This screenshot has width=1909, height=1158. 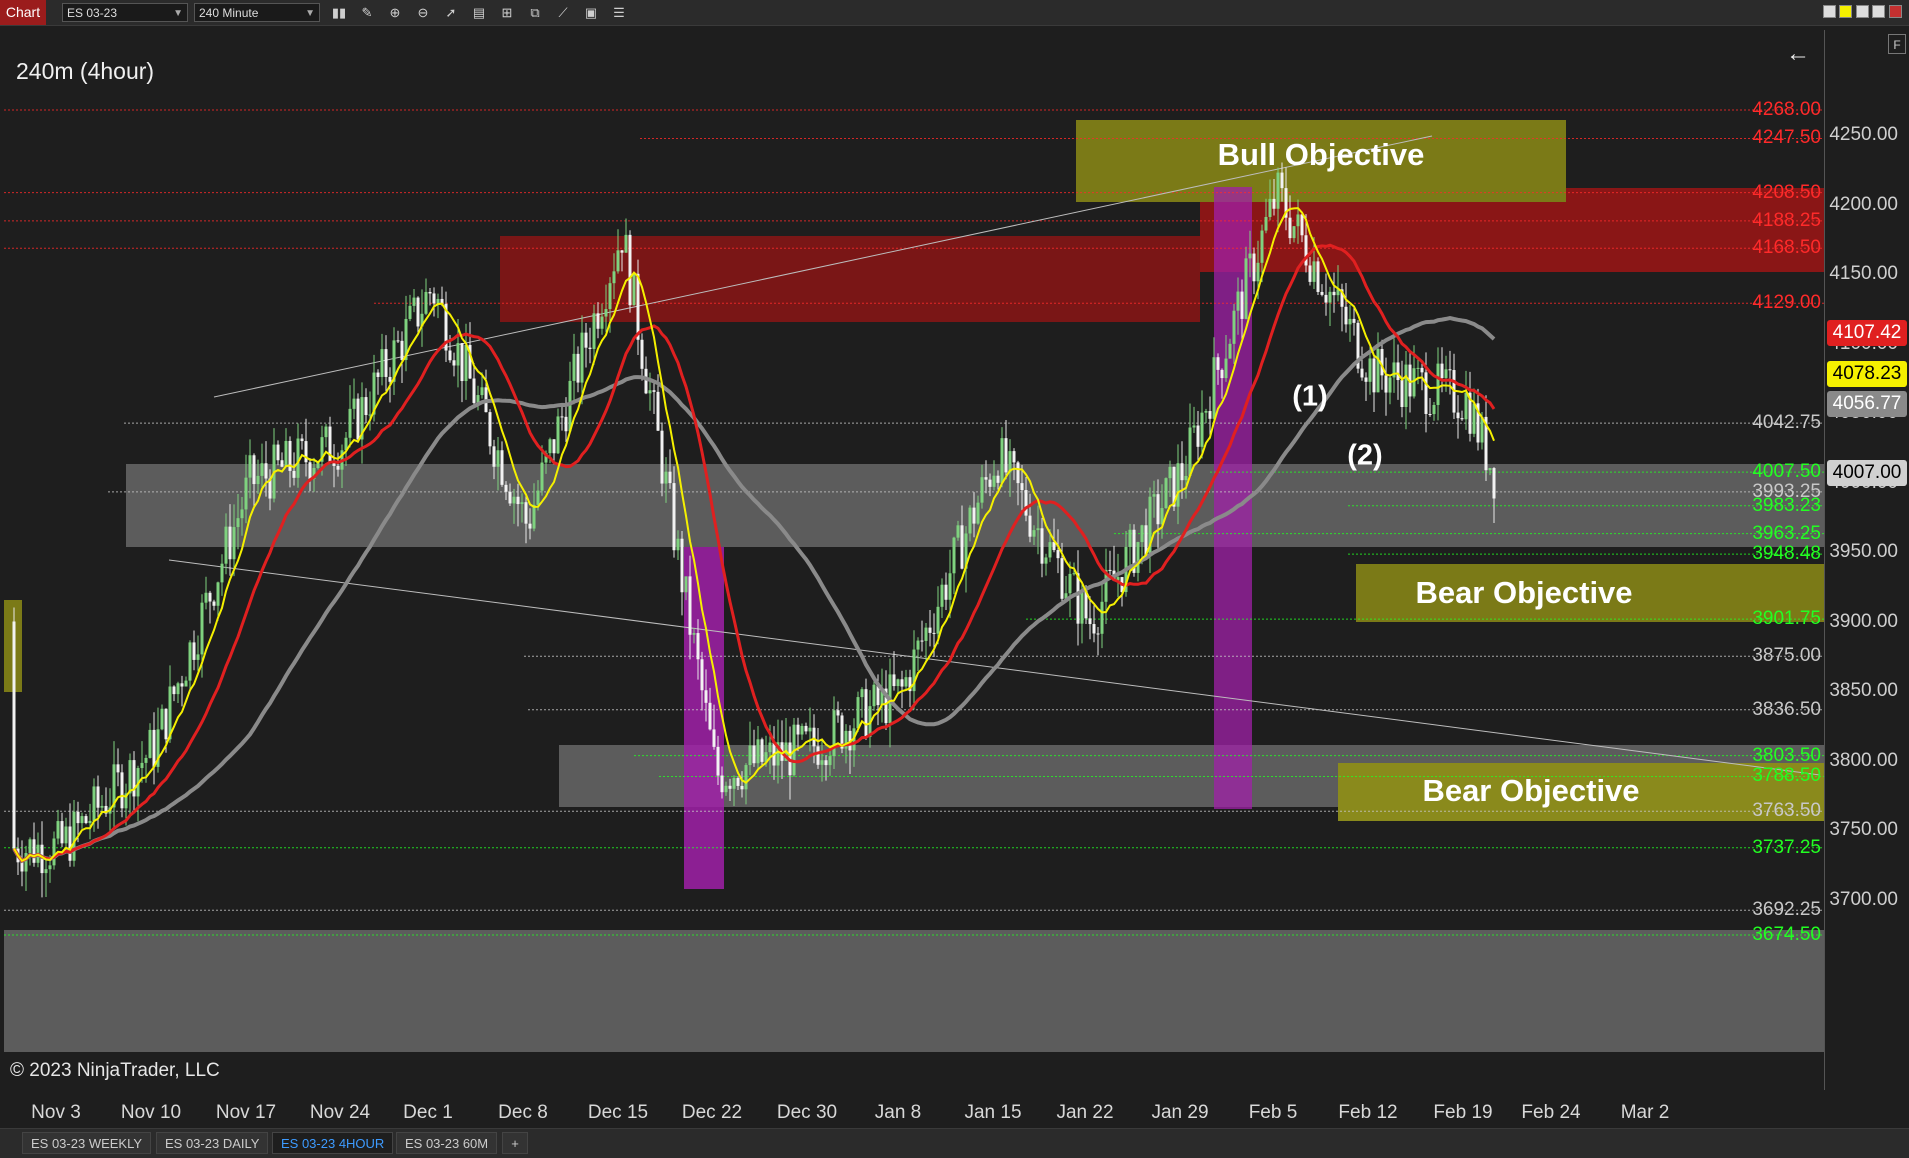 What do you see at coordinates (479, 12) in the screenshot?
I see `data-box-icon: ▤` at bounding box center [479, 12].